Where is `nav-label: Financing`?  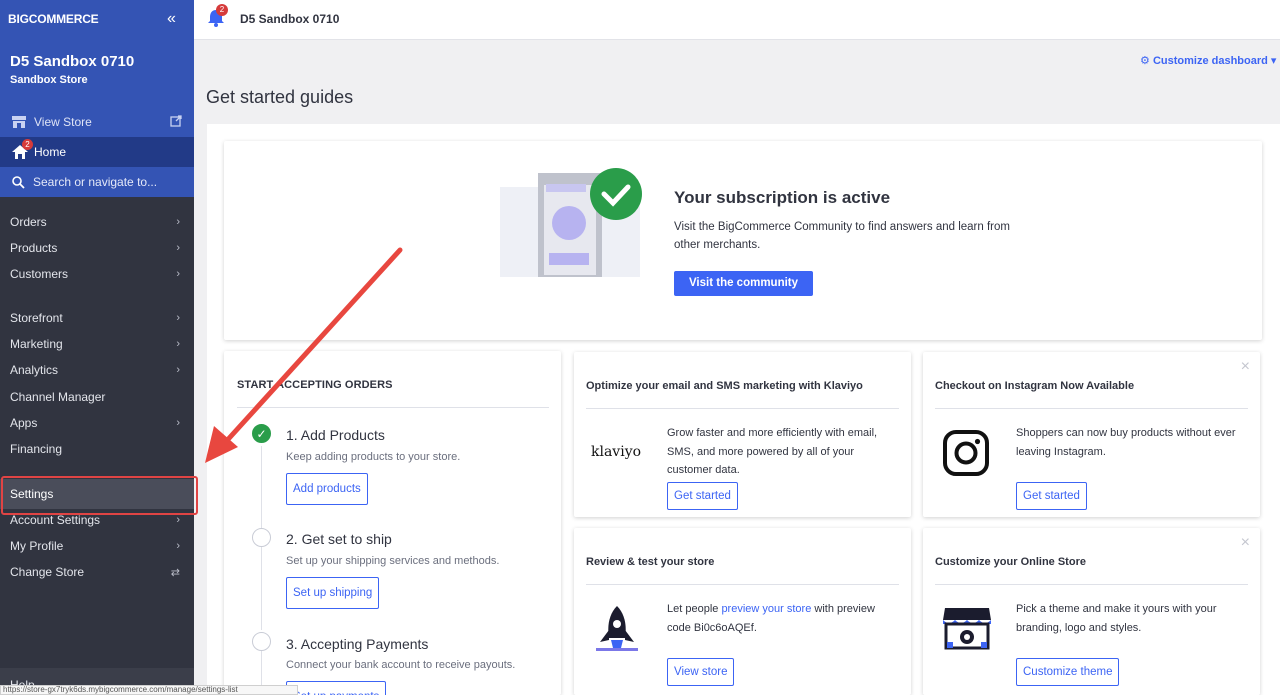 nav-label: Financing is located at coordinates (36, 449).